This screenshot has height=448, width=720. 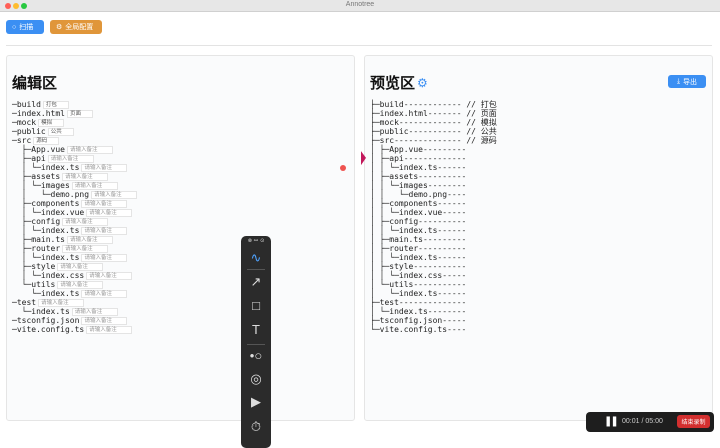 I want to click on play-icon: ▶, so click(x=256, y=402).